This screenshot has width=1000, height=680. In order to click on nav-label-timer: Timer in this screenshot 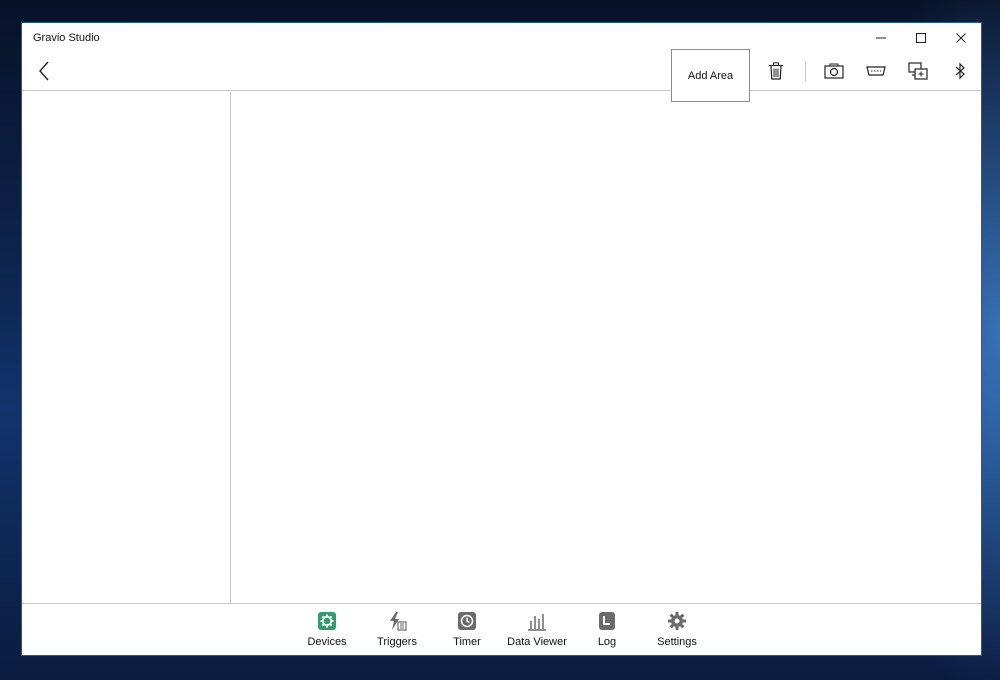, I will do `click(467, 642)`.